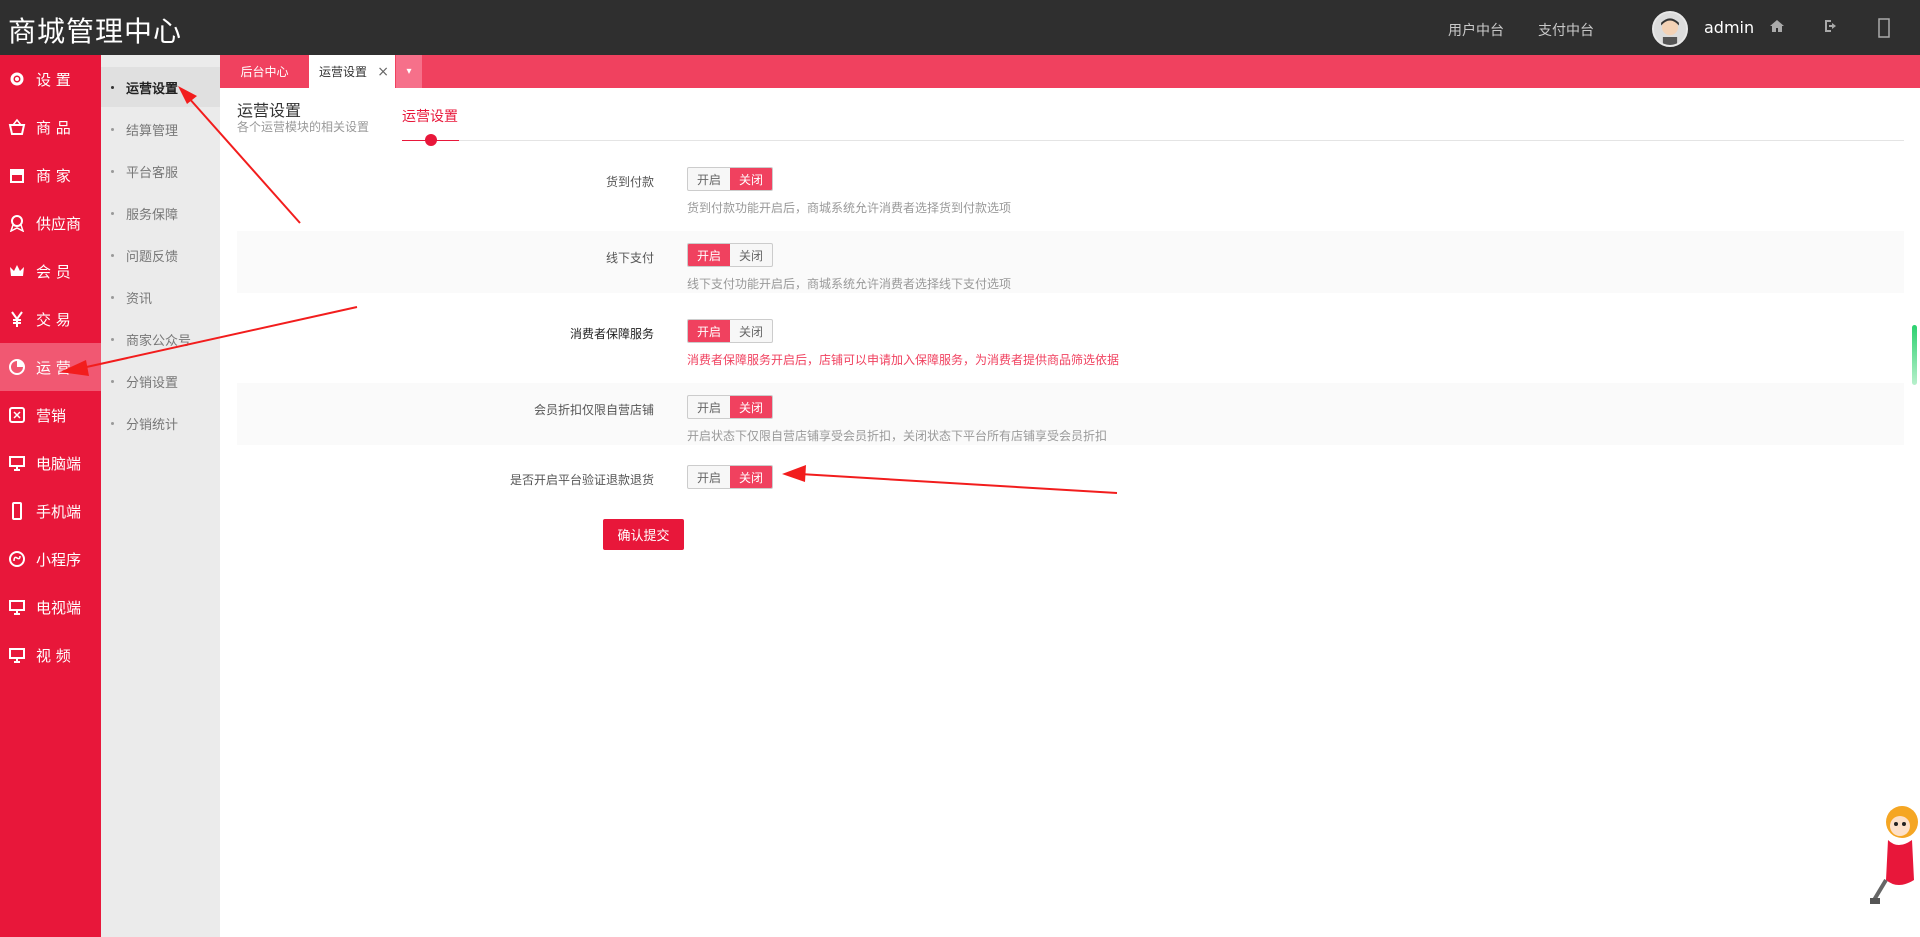  I want to click on subnav-item-label: 资讯, so click(139, 299).